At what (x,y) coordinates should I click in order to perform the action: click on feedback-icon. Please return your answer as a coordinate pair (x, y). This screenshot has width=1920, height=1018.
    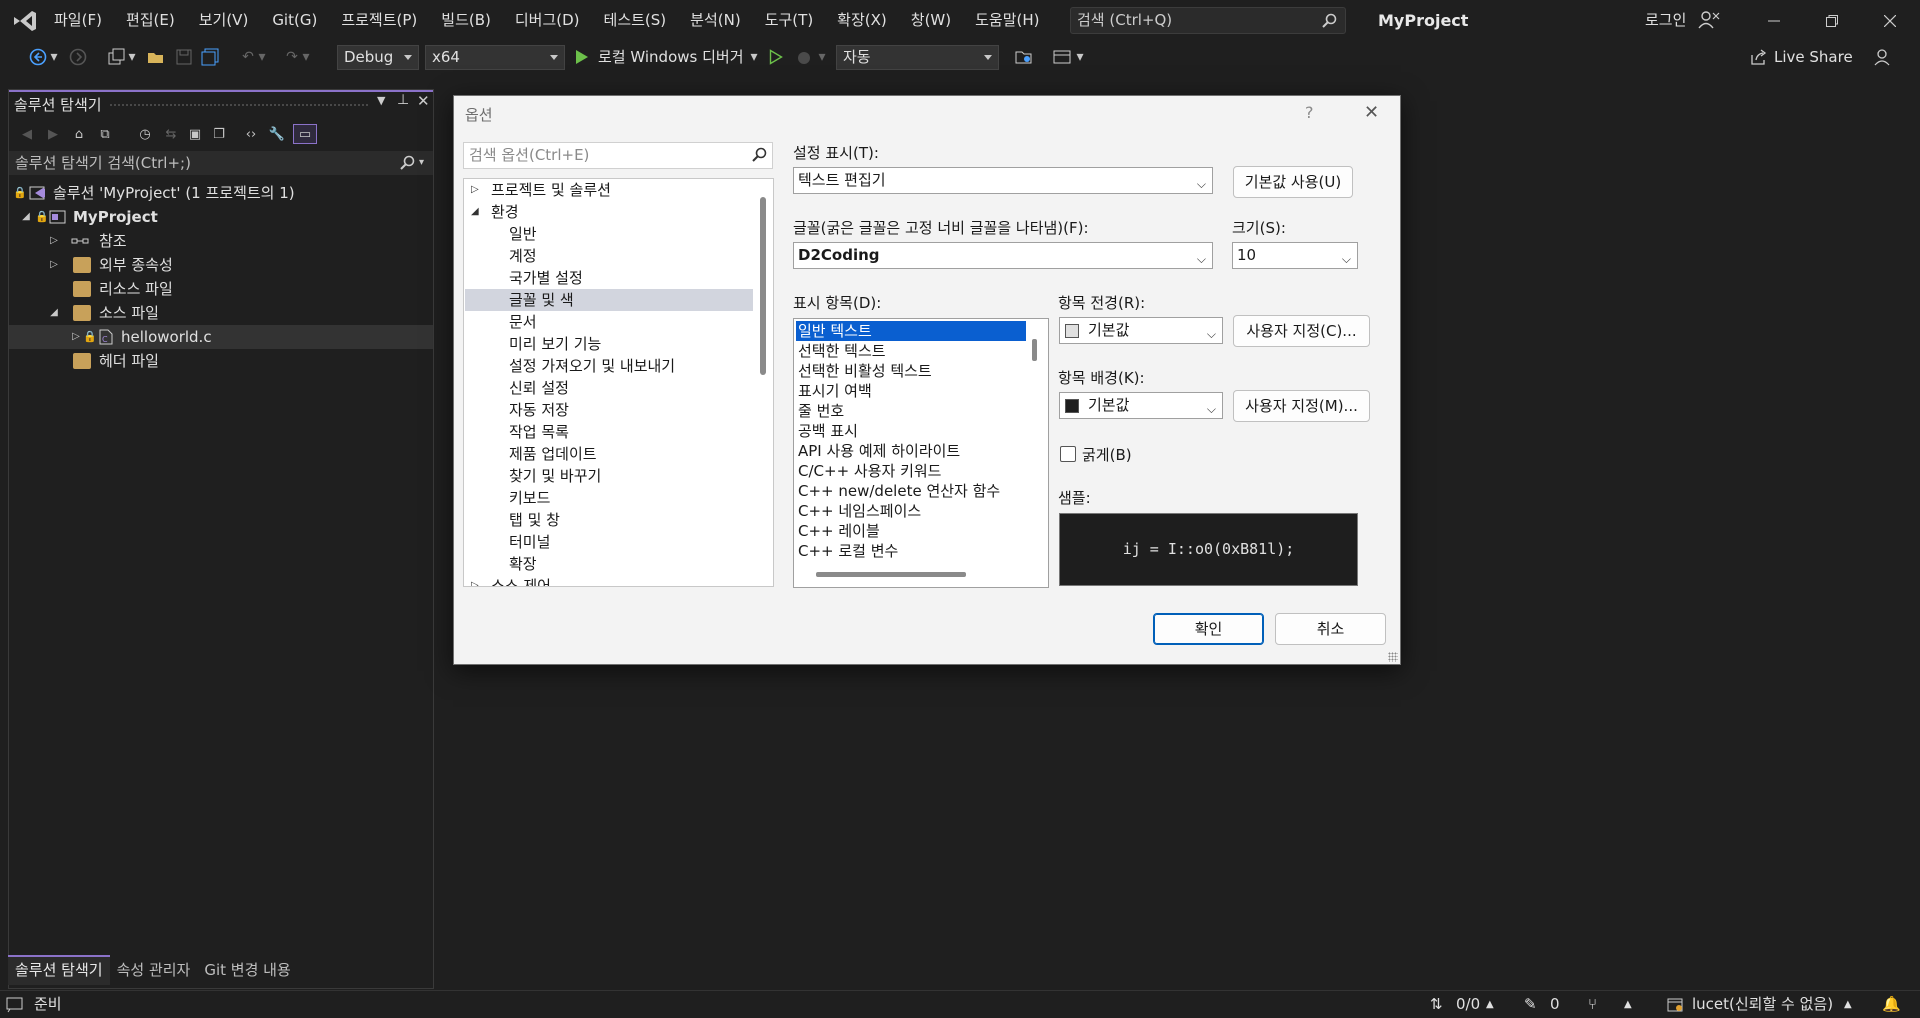
    Looking at the image, I should click on (1883, 57).